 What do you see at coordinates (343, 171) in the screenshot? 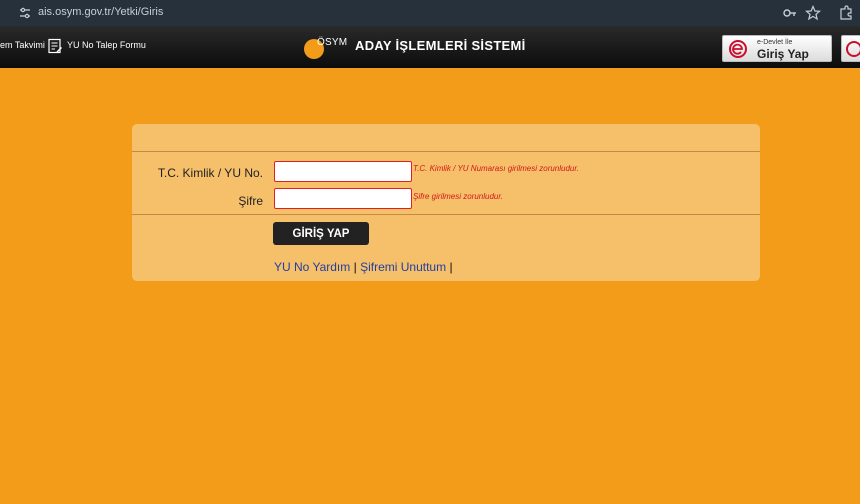
I see `id-input` at bounding box center [343, 171].